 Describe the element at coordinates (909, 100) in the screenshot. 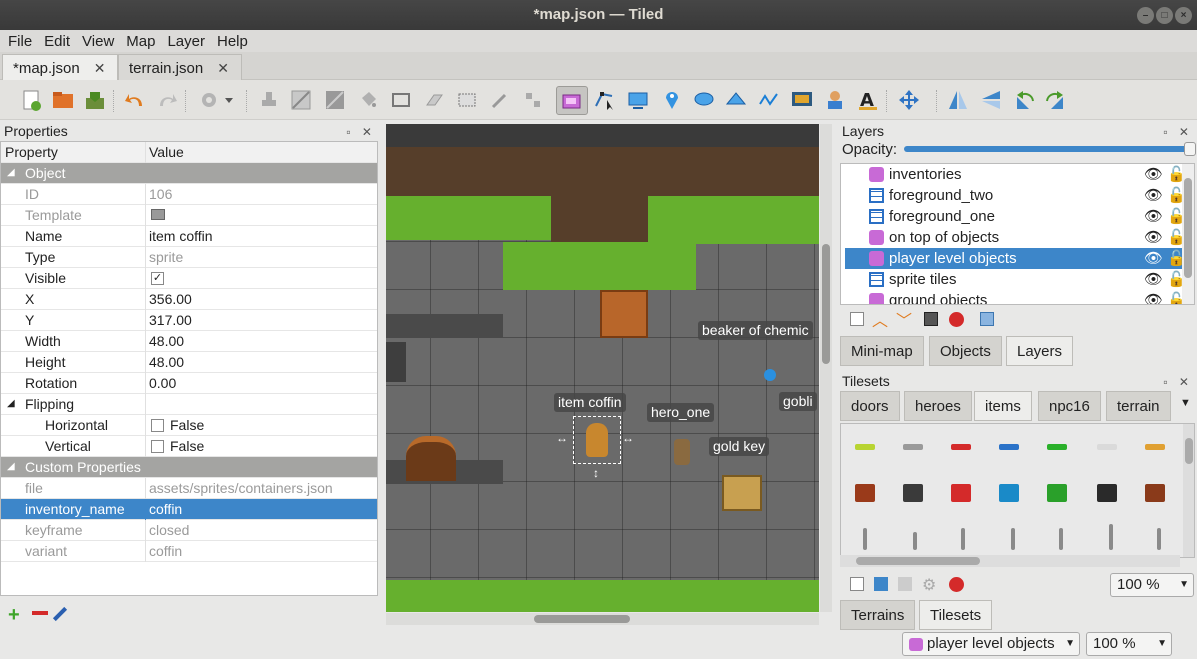

I see `move-icon` at that location.